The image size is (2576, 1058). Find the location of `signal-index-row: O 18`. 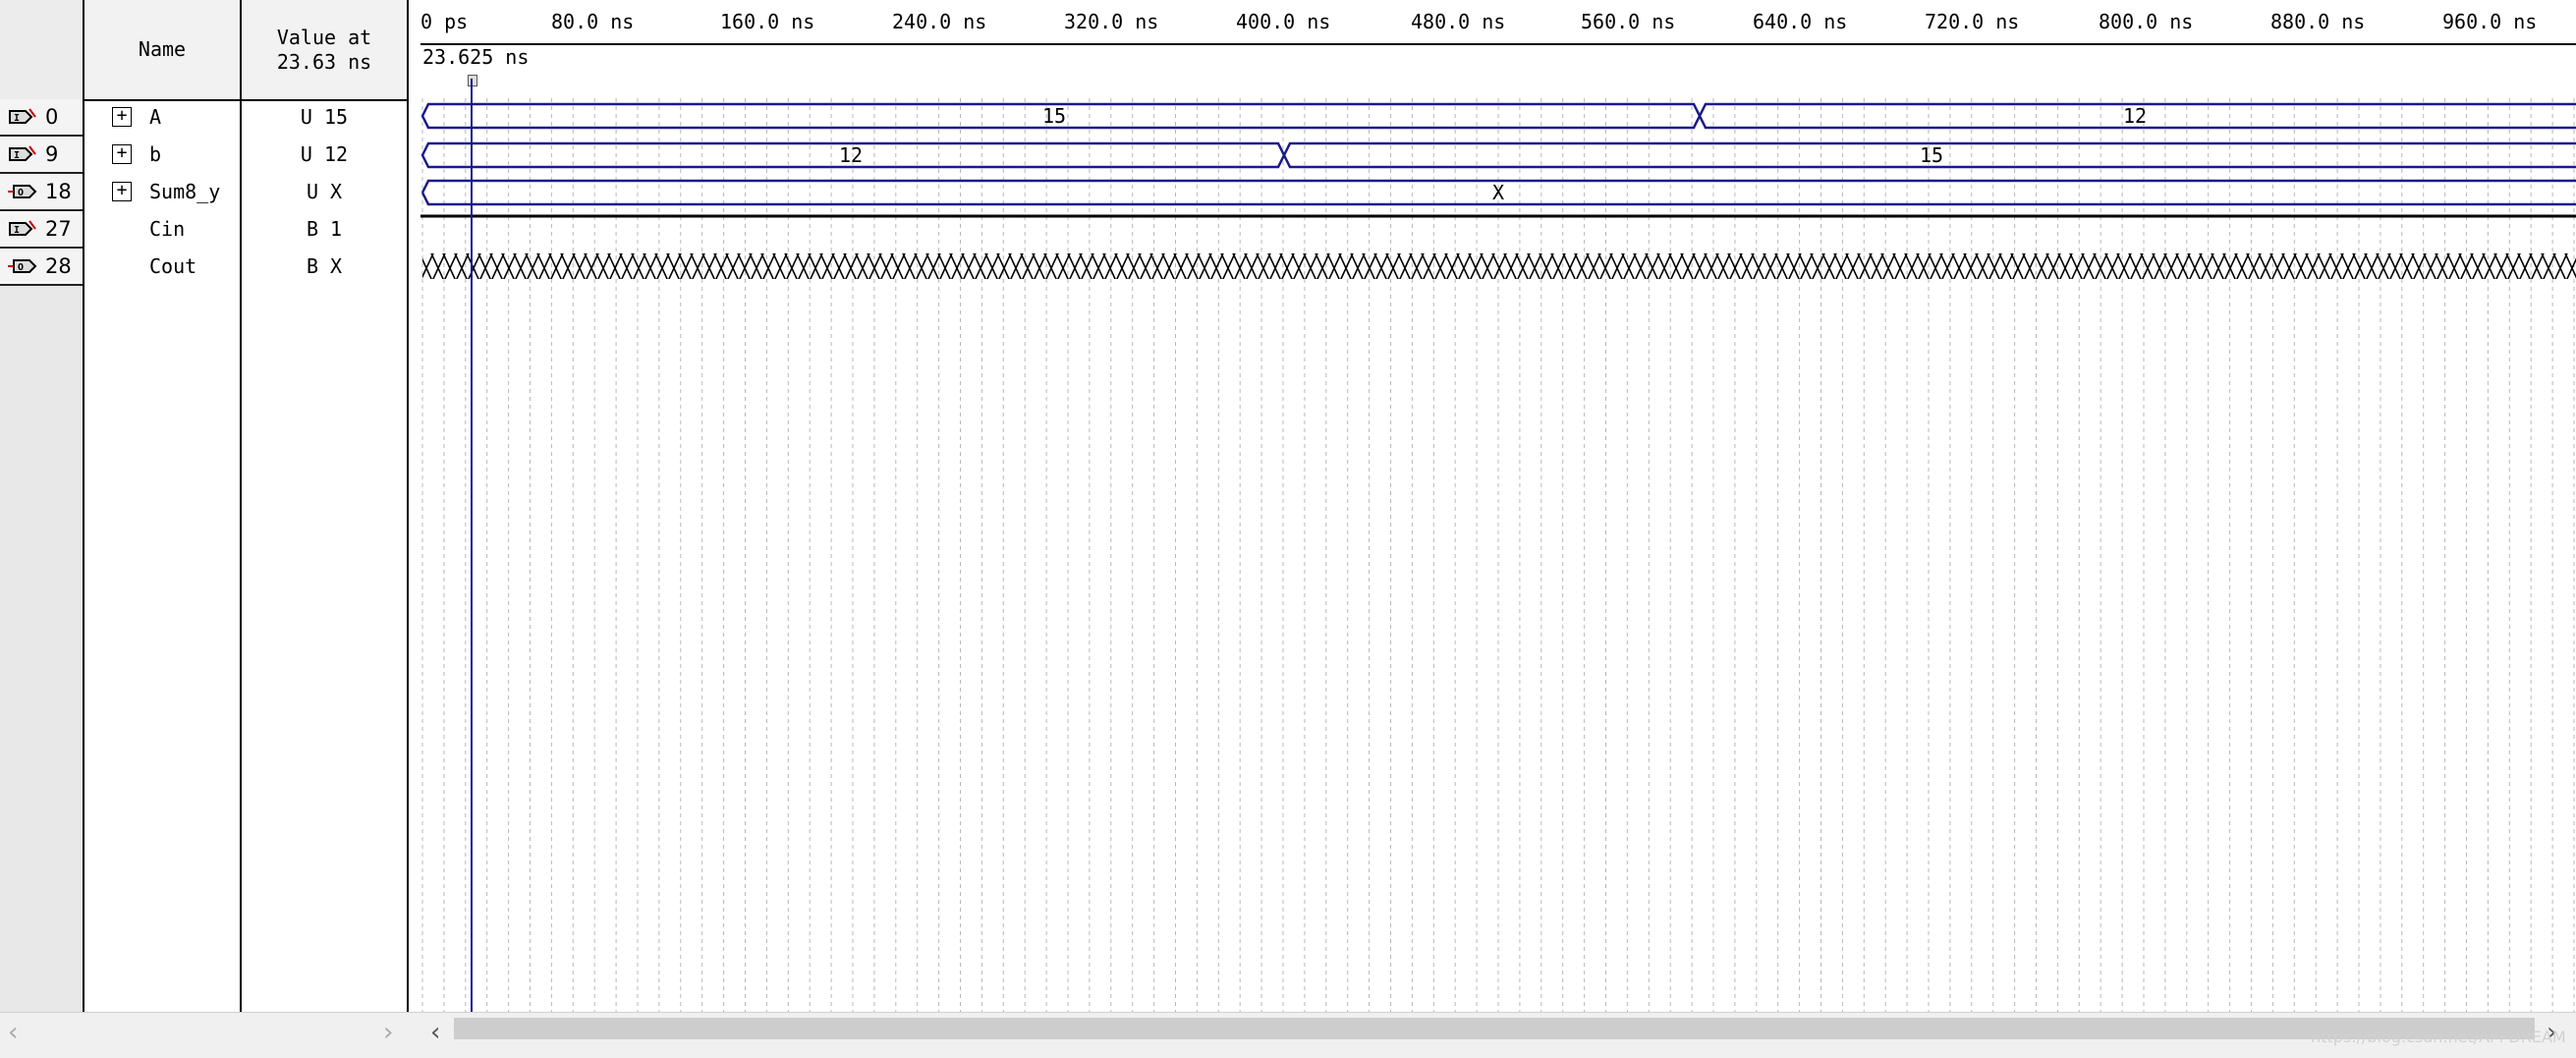

signal-index-row: O 18 is located at coordinates (41, 193).